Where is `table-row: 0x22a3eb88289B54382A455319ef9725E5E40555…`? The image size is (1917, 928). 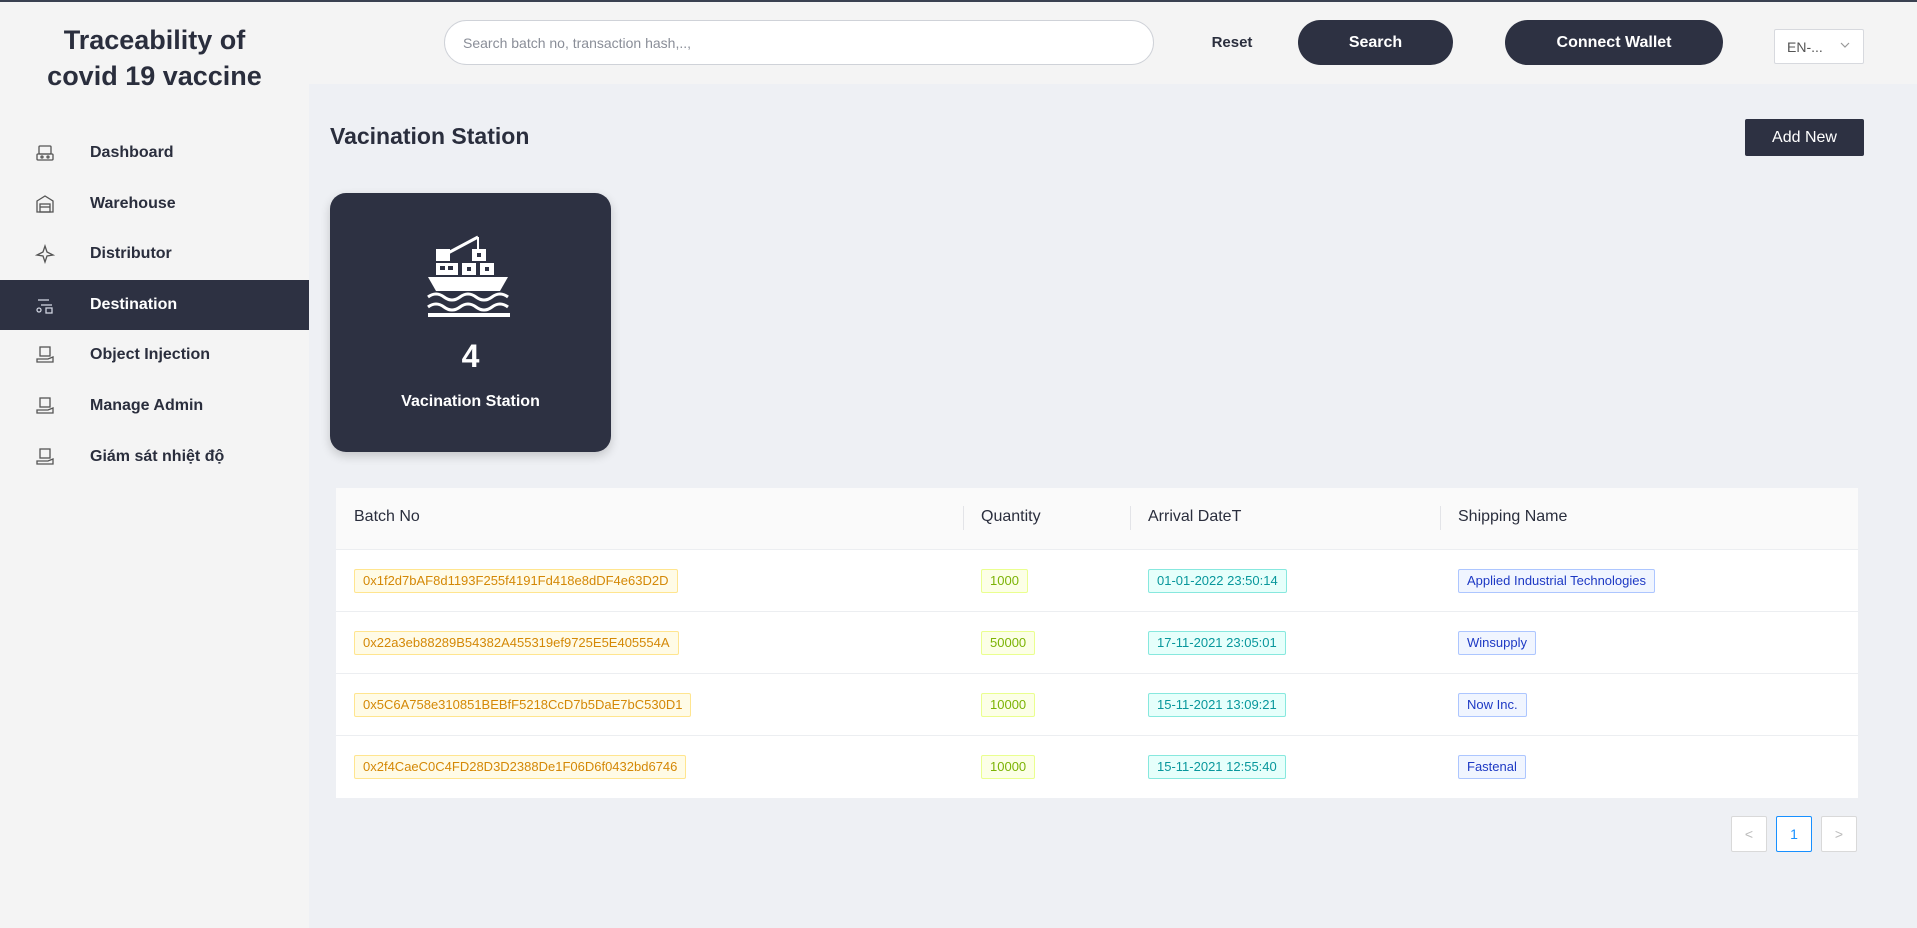
table-row: 0x22a3eb88289B54382A455319ef9725E5E40555… is located at coordinates (1097, 643).